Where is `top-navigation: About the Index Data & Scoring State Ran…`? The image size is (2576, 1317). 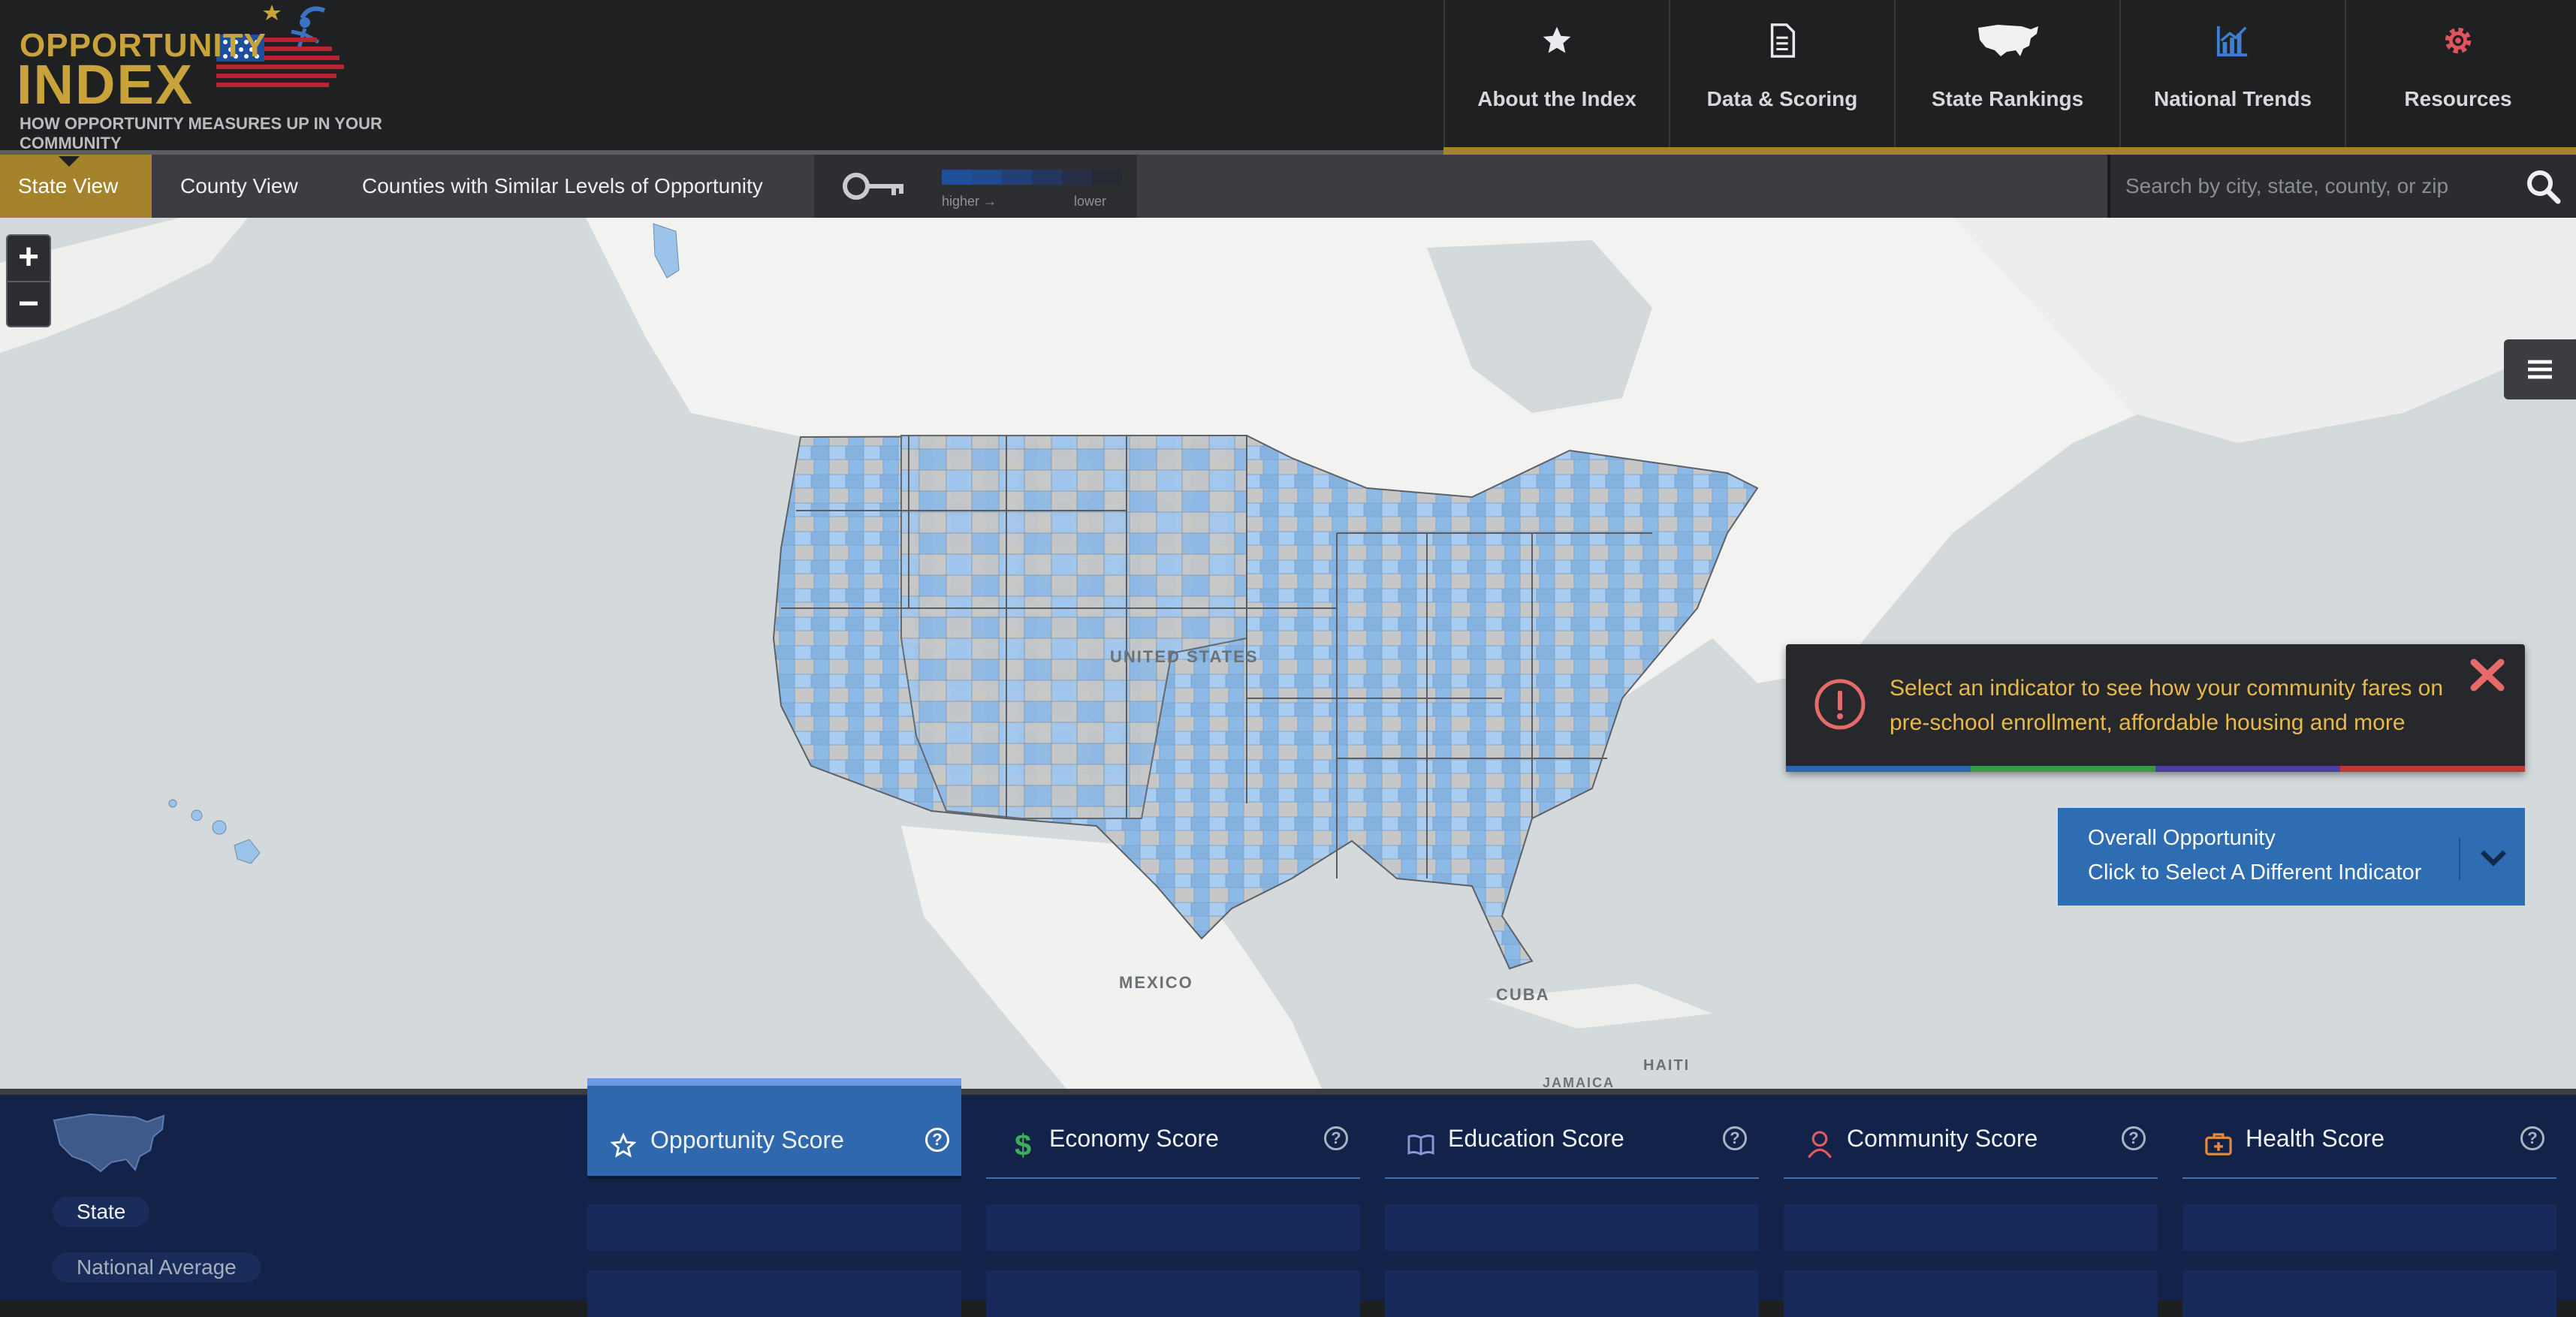 top-navigation: About the Index Data & Scoring State Ran… is located at coordinates (2006, 73).